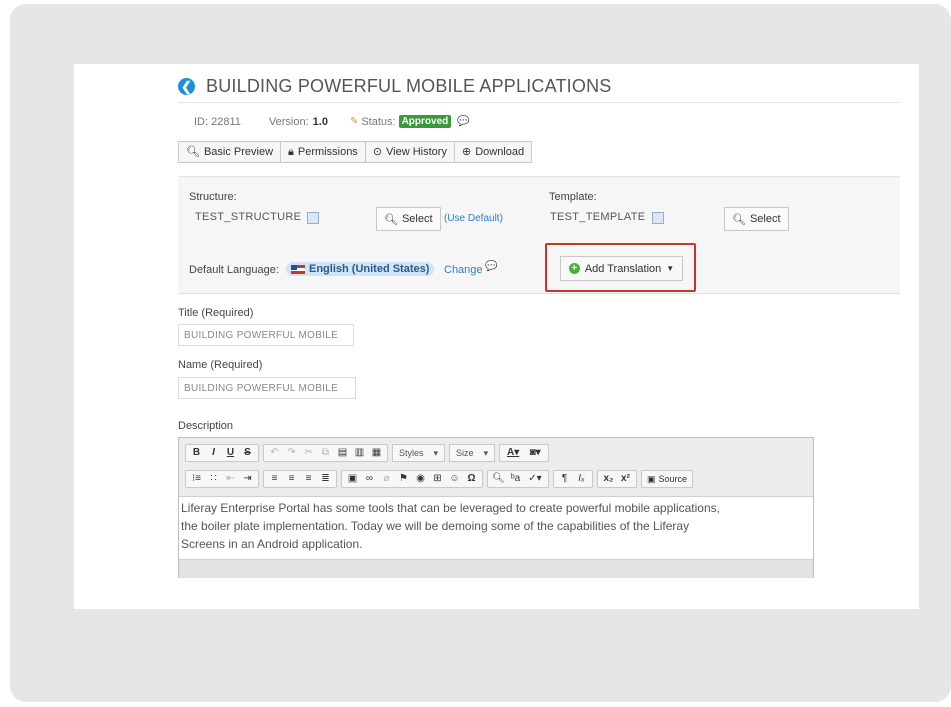  What do you see at coordinates (417, 219) in the screenshot?
I see `select-structure-label: Select` at bounding box center [417, 219].